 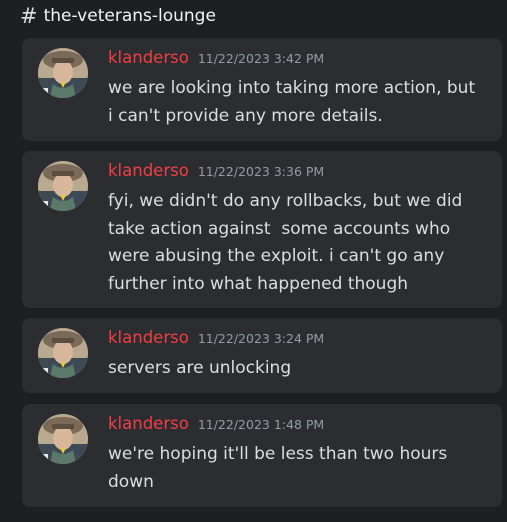 I want to click on timestamp: 11/22/2023 3:42 PM, so click(x=261, y=58).